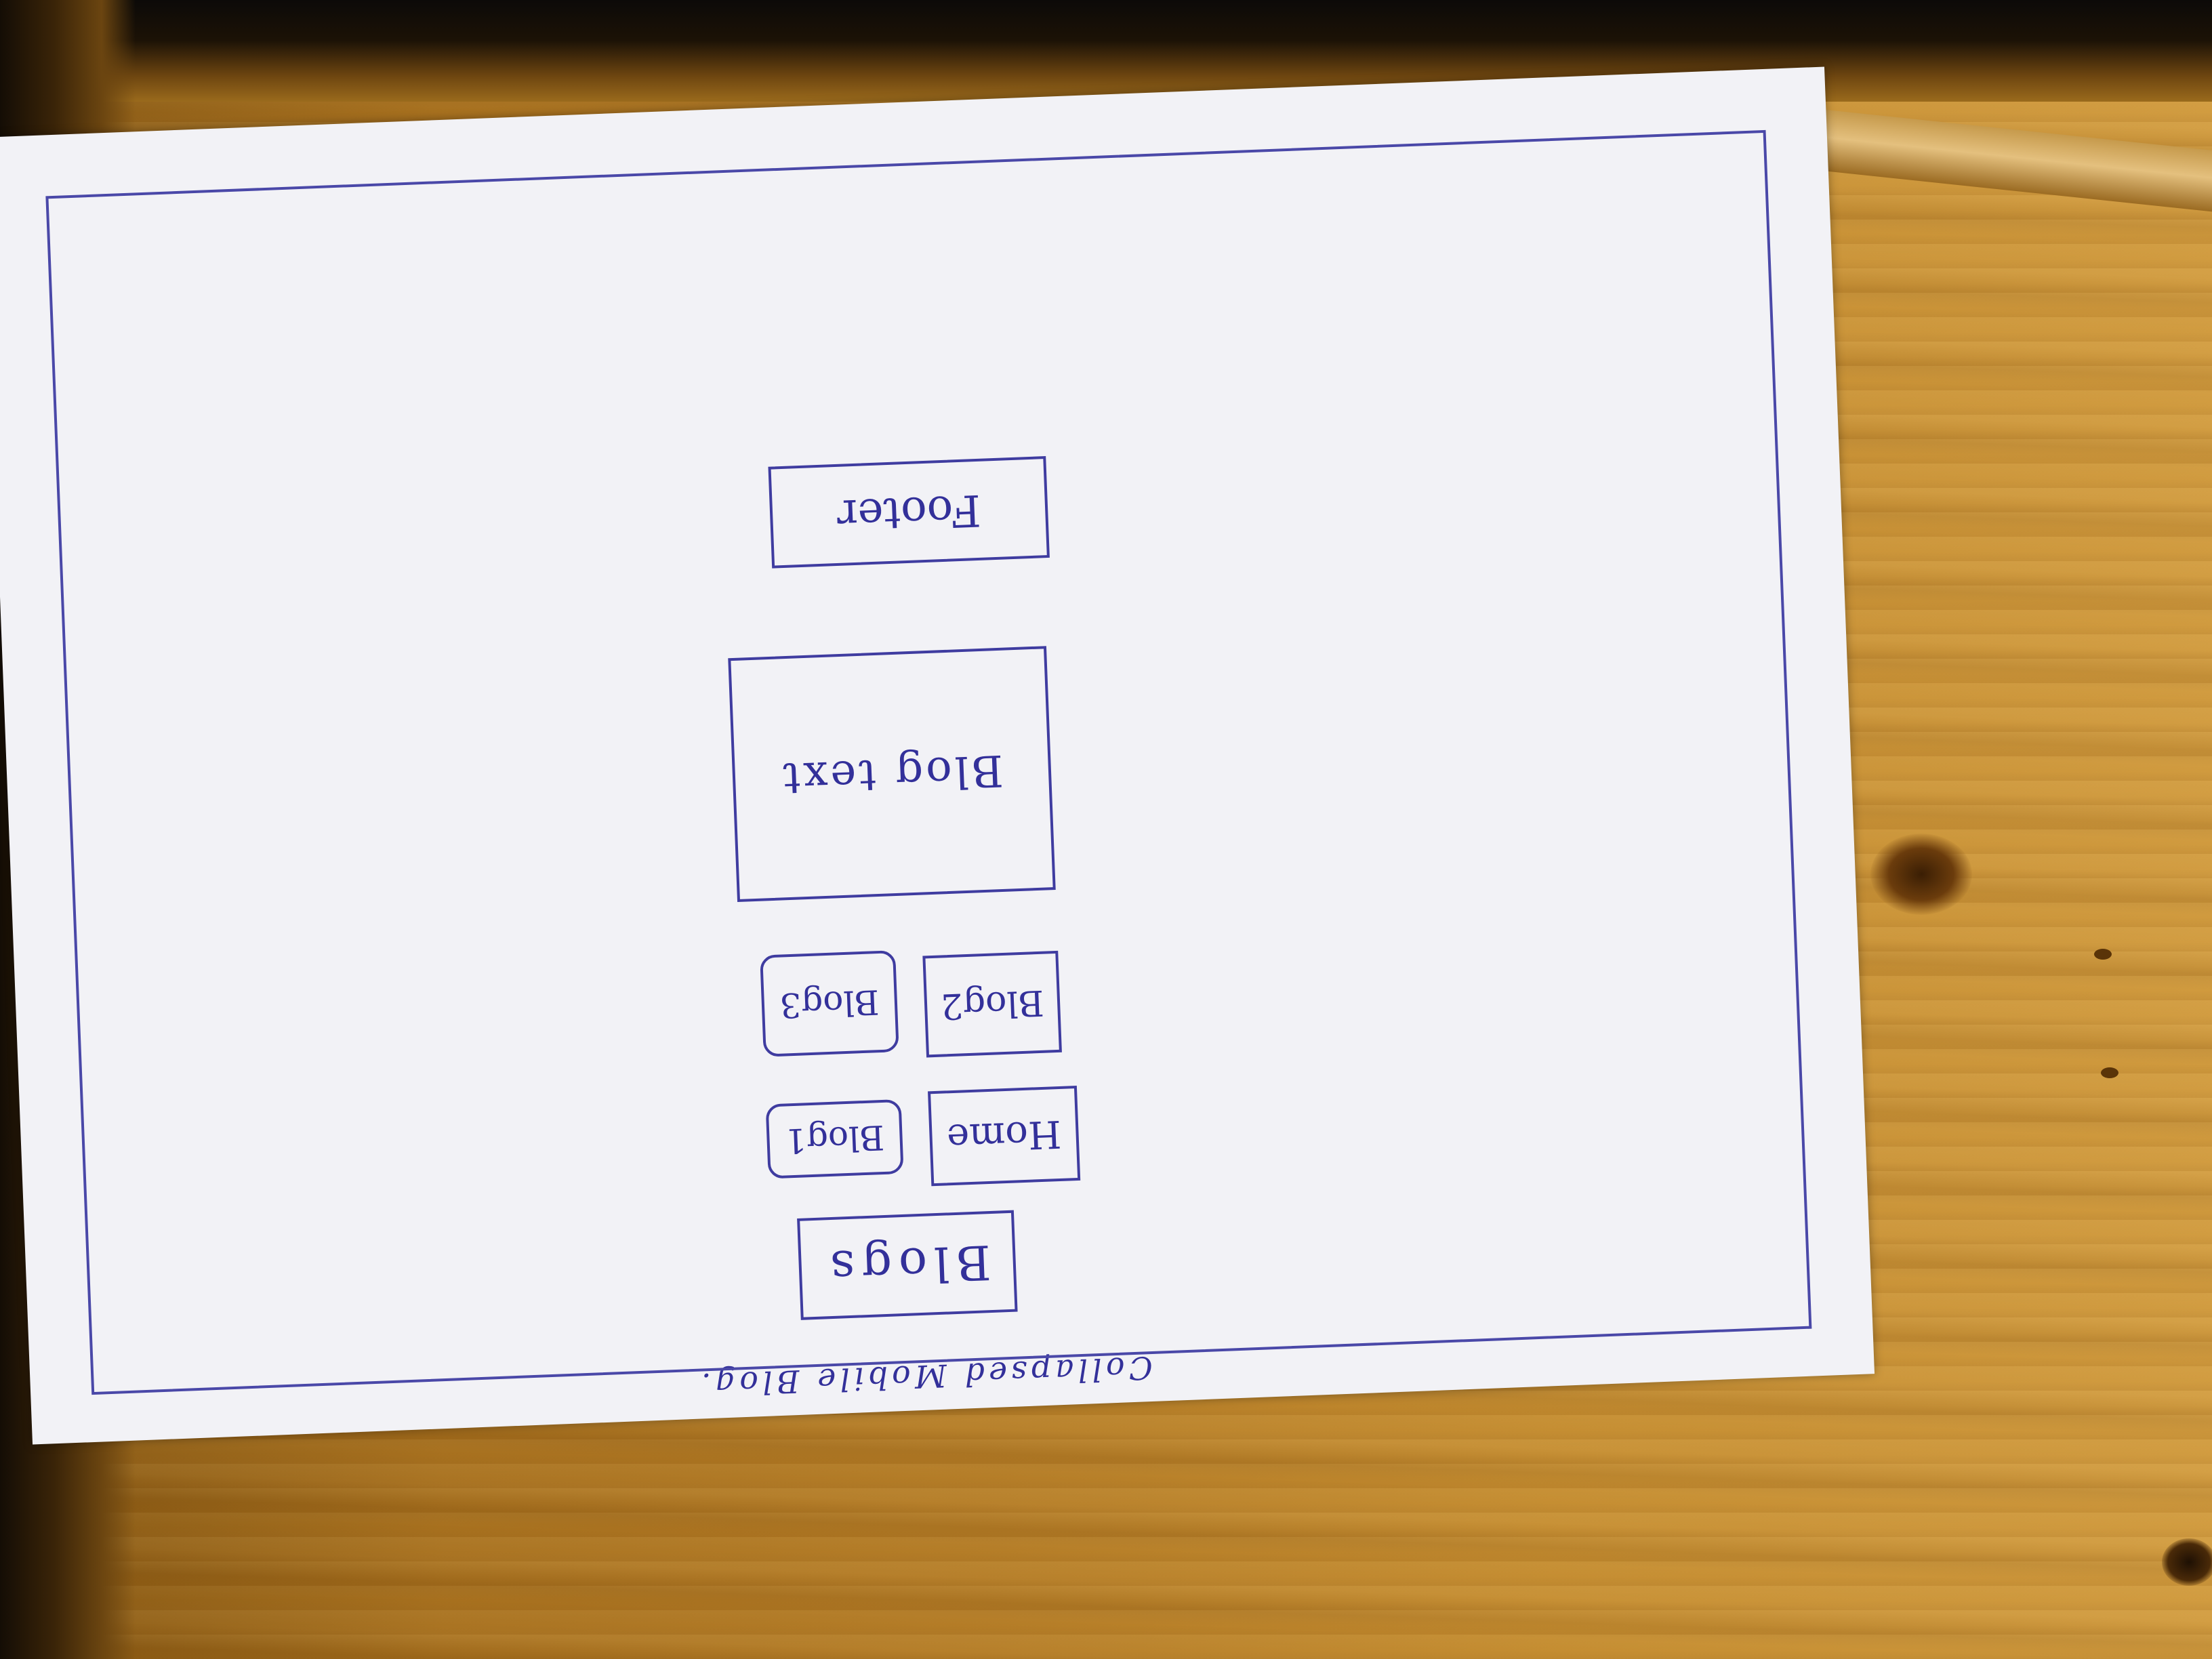 Image resolution: width=2212 pixels, height=1659 pixels. Describe the element at coordinates (2187, 1562) in the screenshot. I see `wood-knot-small` at that location.